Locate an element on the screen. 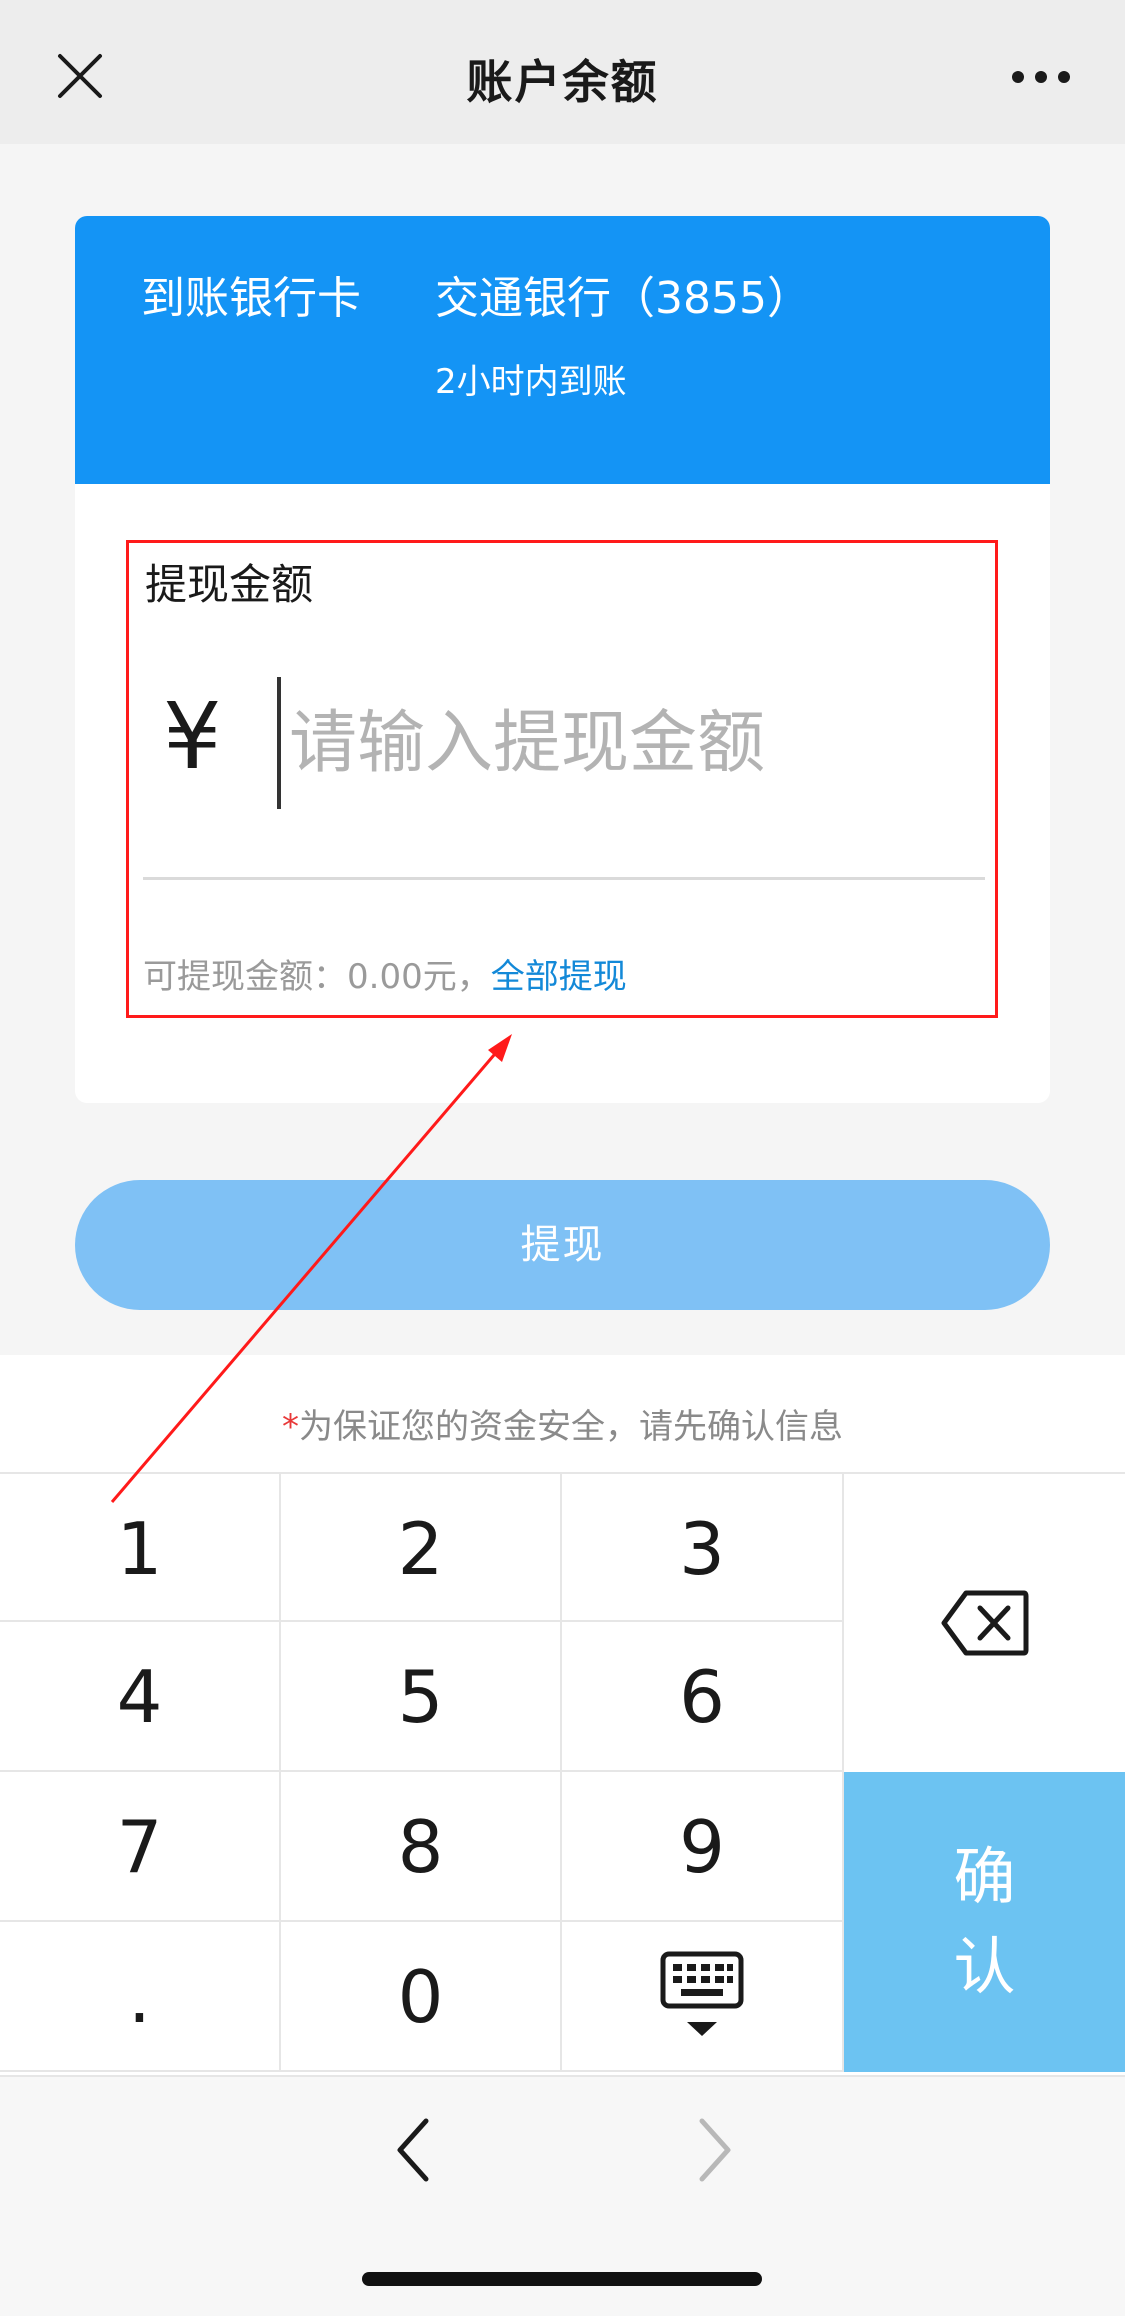 The height and width of the screenshot is (2316, 1125). backspace-icon is located at coordinates (984, 1623).